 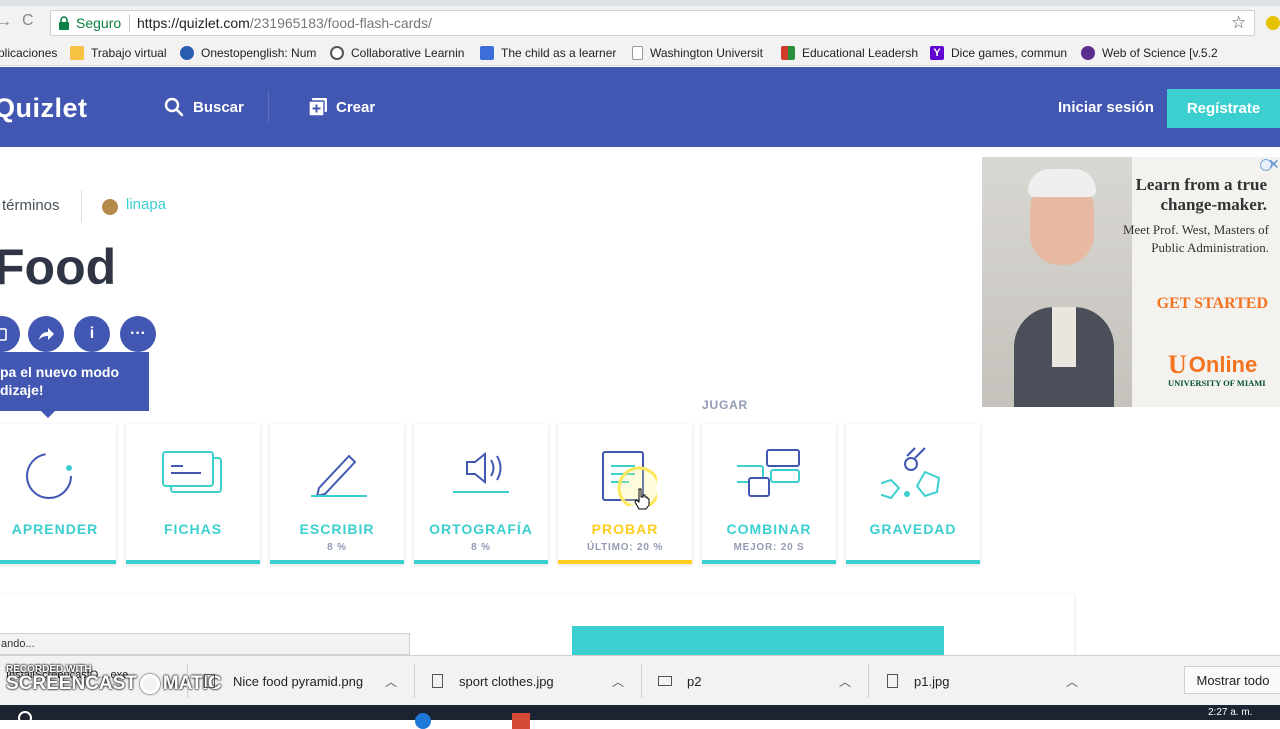 What do you see at coordinates (640, 717) in the screenshot?
I see `windows-taskbar: 2:27 a. m.` at bounding box center [640, 717].